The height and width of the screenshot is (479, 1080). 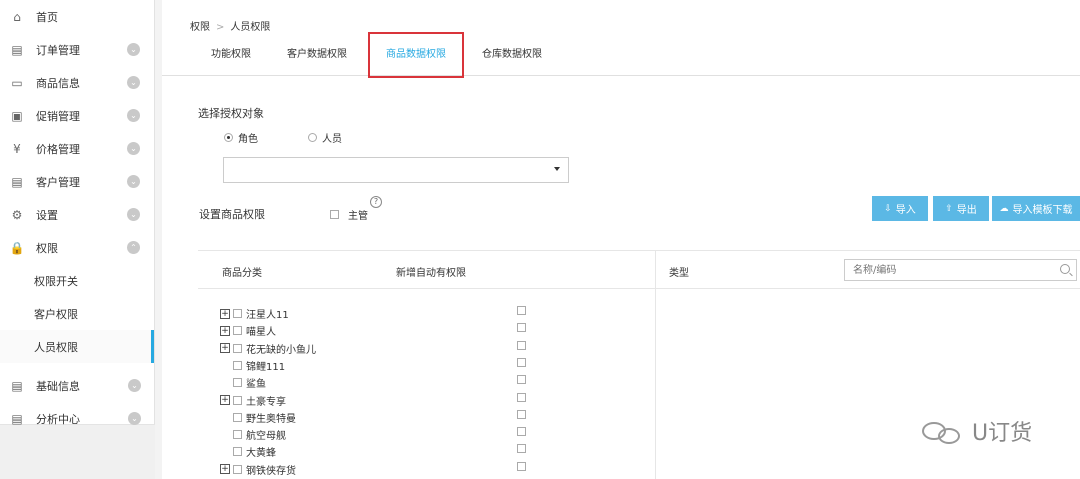 What do you see at coordinates (945, 270) in the screenshot?
I see `search-input` at bounding box center [945, 270].